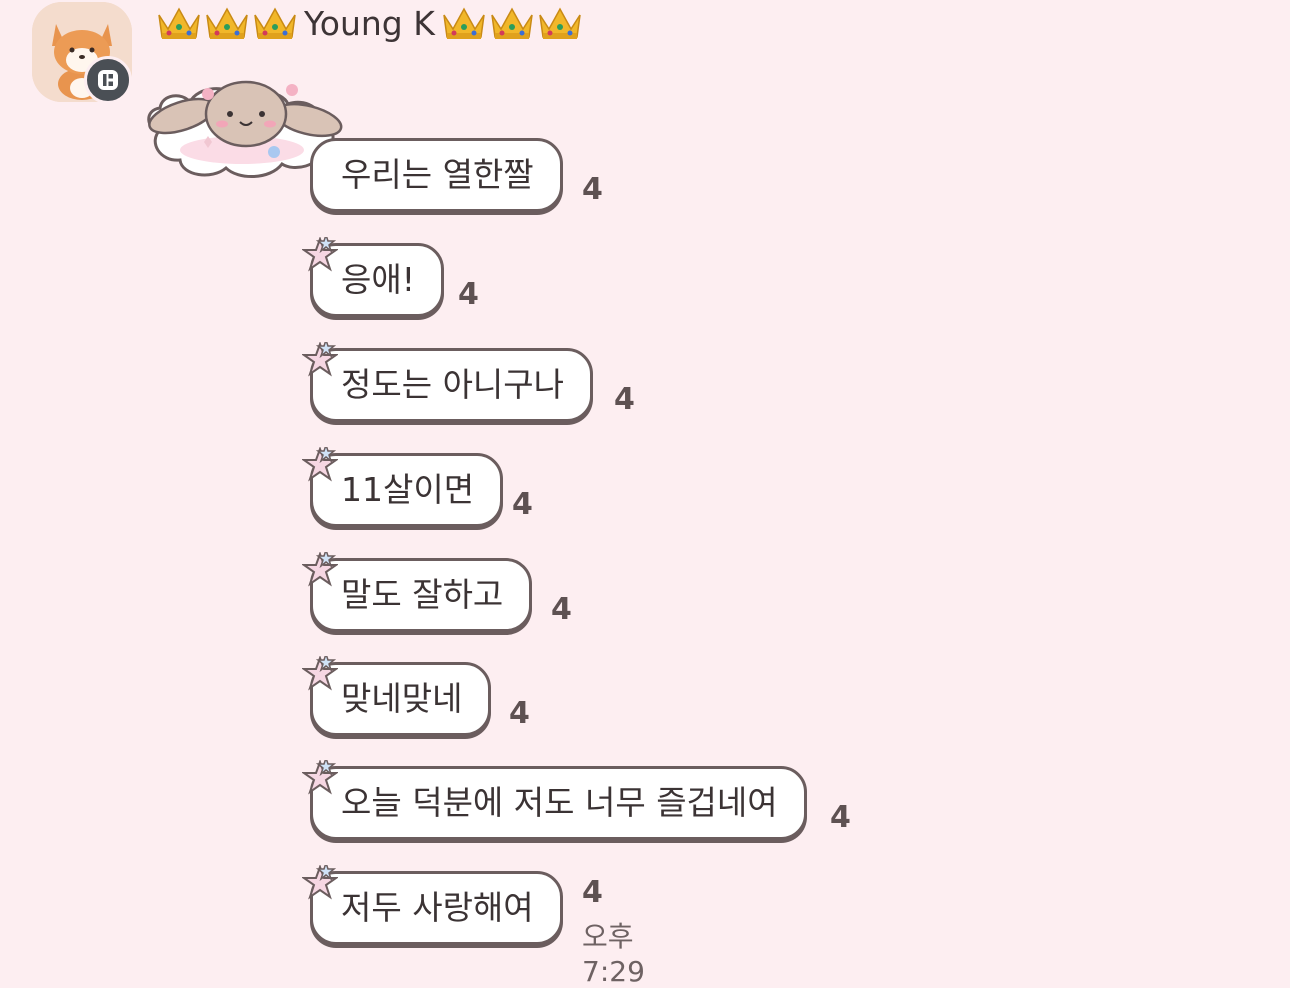 Image resolution: width=1290 pixels, height=988 pixels. I want to click on message-bubble: 저두 사랑해여, so click(436, 908).